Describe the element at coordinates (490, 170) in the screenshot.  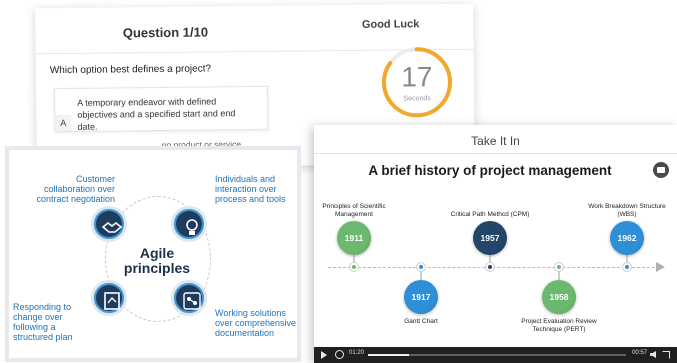
I see `slide-heading: A brief history of project management` at that location.